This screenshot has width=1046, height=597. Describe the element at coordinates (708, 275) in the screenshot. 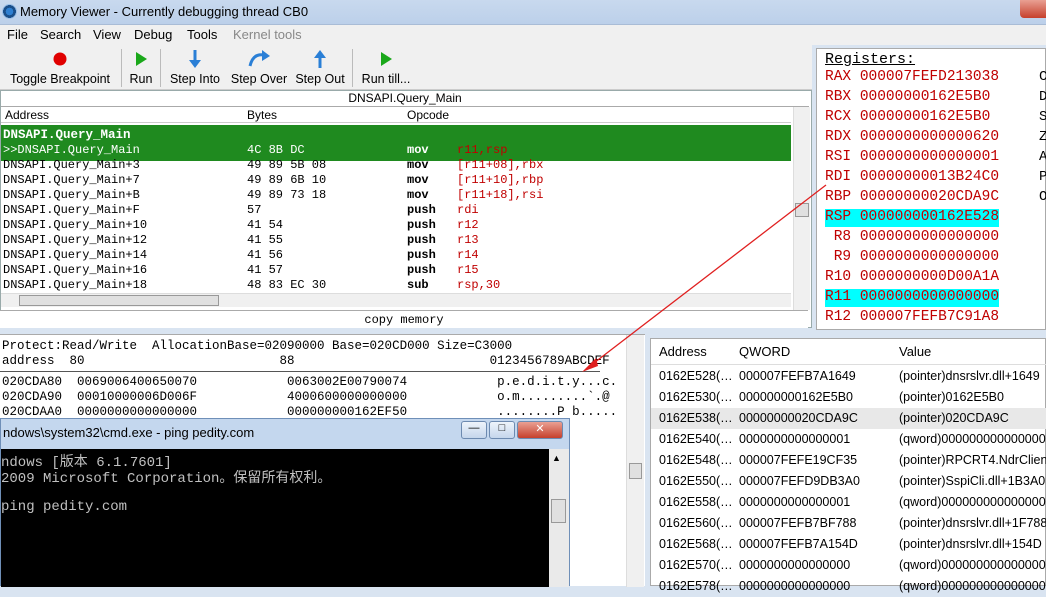

I see `arrow-line` at that location.